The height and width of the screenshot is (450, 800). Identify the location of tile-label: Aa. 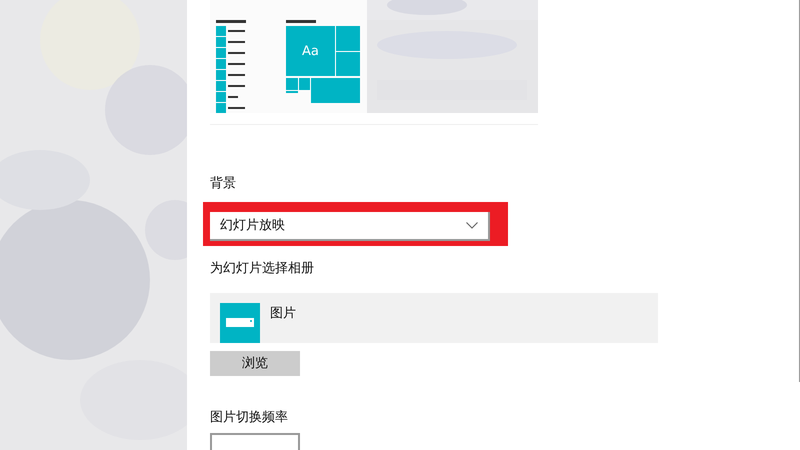
(310, 51).